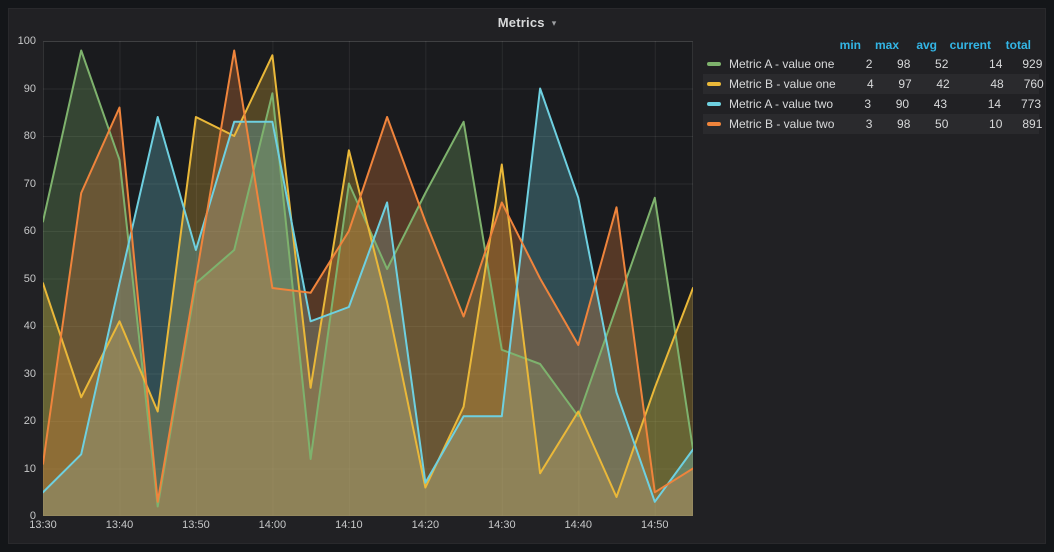 Image resolution: width=1054 pixels, height=552 pixels. I want to click on legend-stat-avg: 42, so click(943, 84).